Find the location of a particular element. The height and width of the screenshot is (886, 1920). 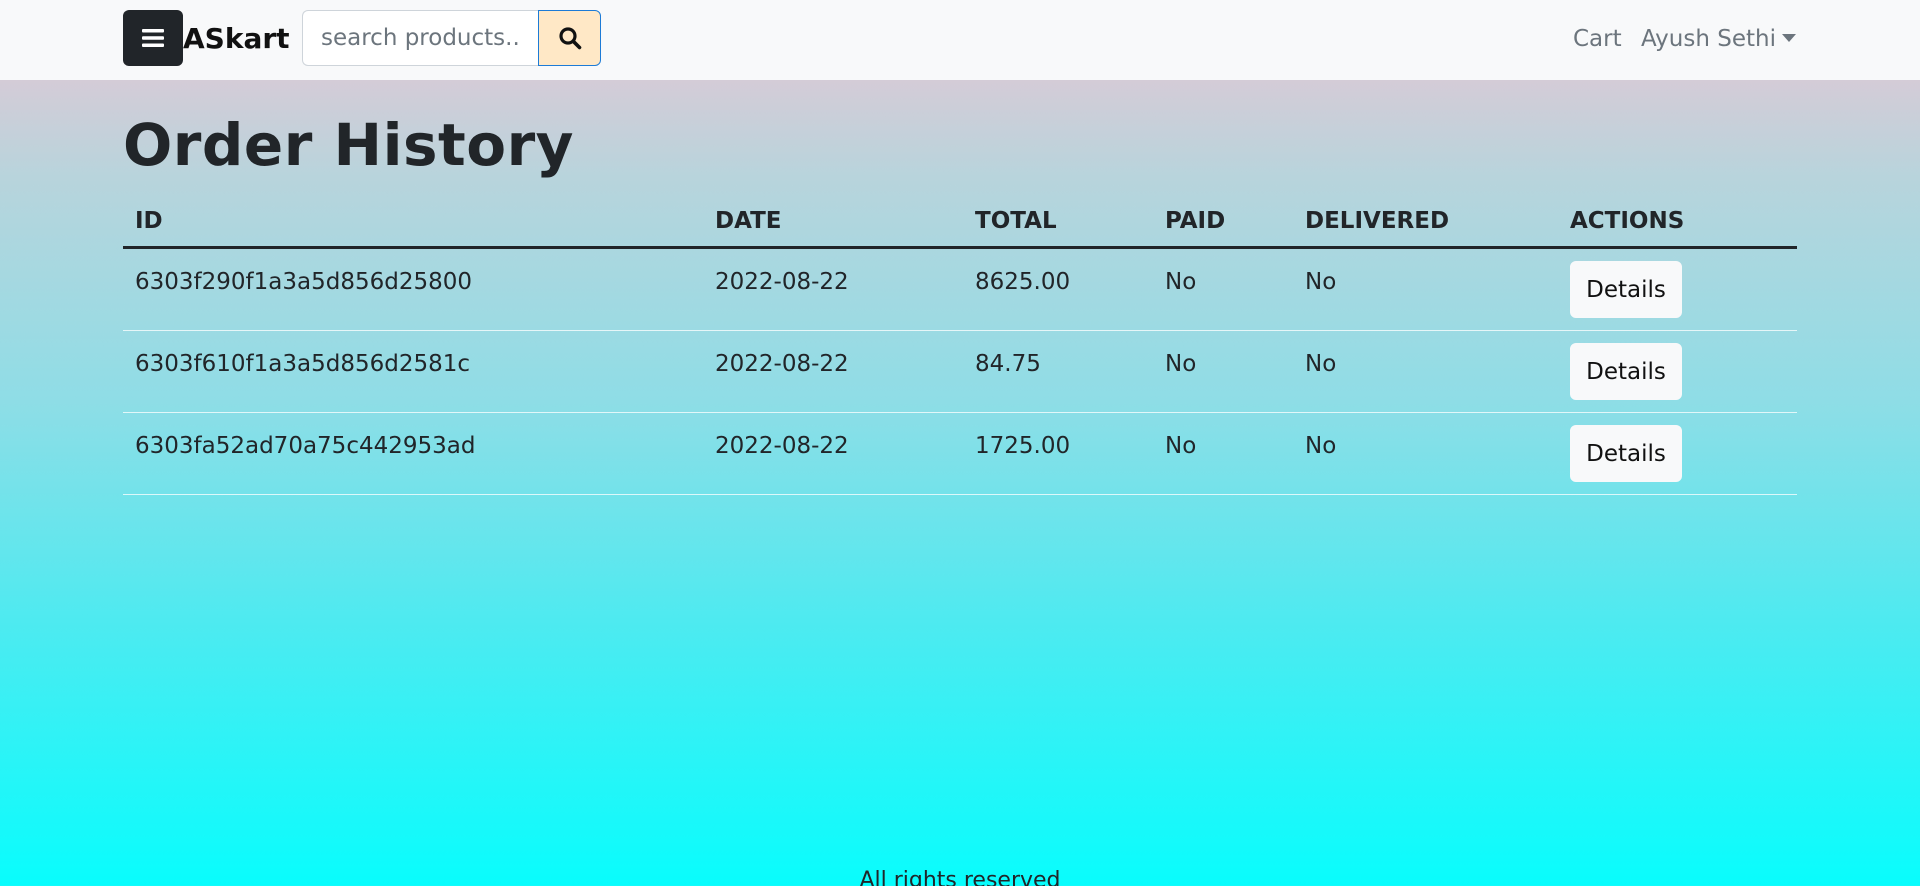

user-name: Ayush Sethi is located at coordinates (1708, 39).